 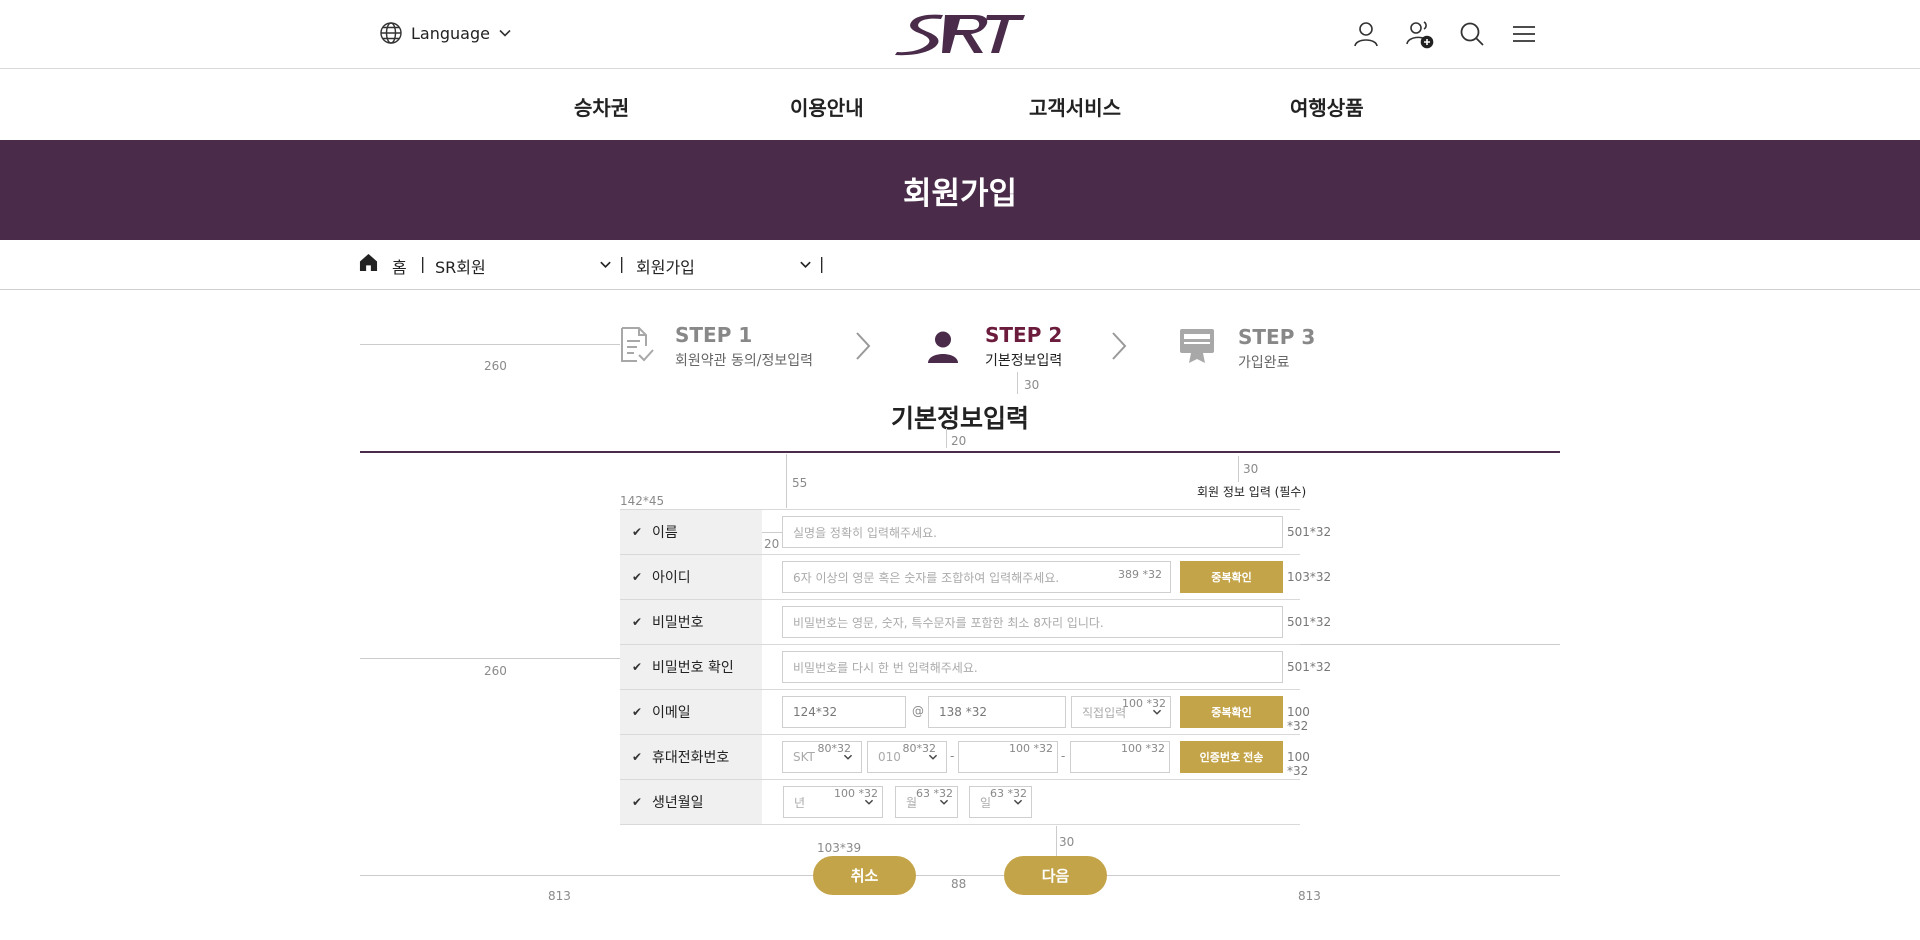 I want to click on row-label: ✔ 이름, so click(x=691, y=532).